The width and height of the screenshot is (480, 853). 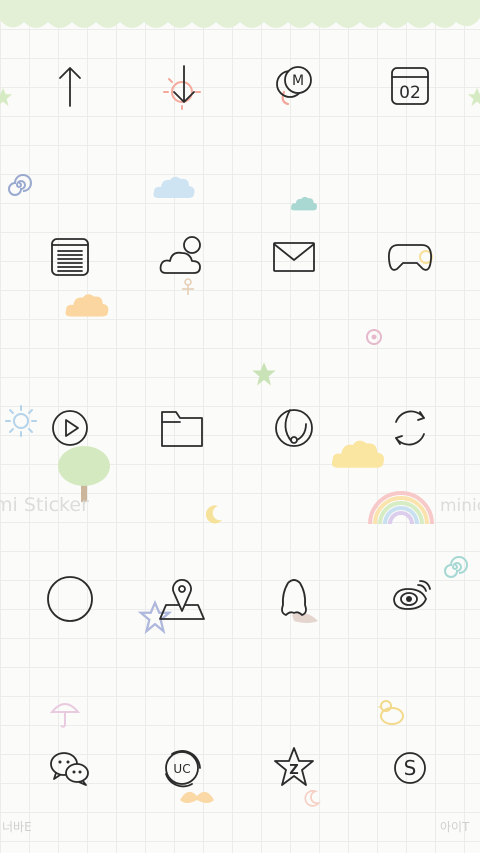 I want to click on skype-icon: S, so click(x=410, y=768).